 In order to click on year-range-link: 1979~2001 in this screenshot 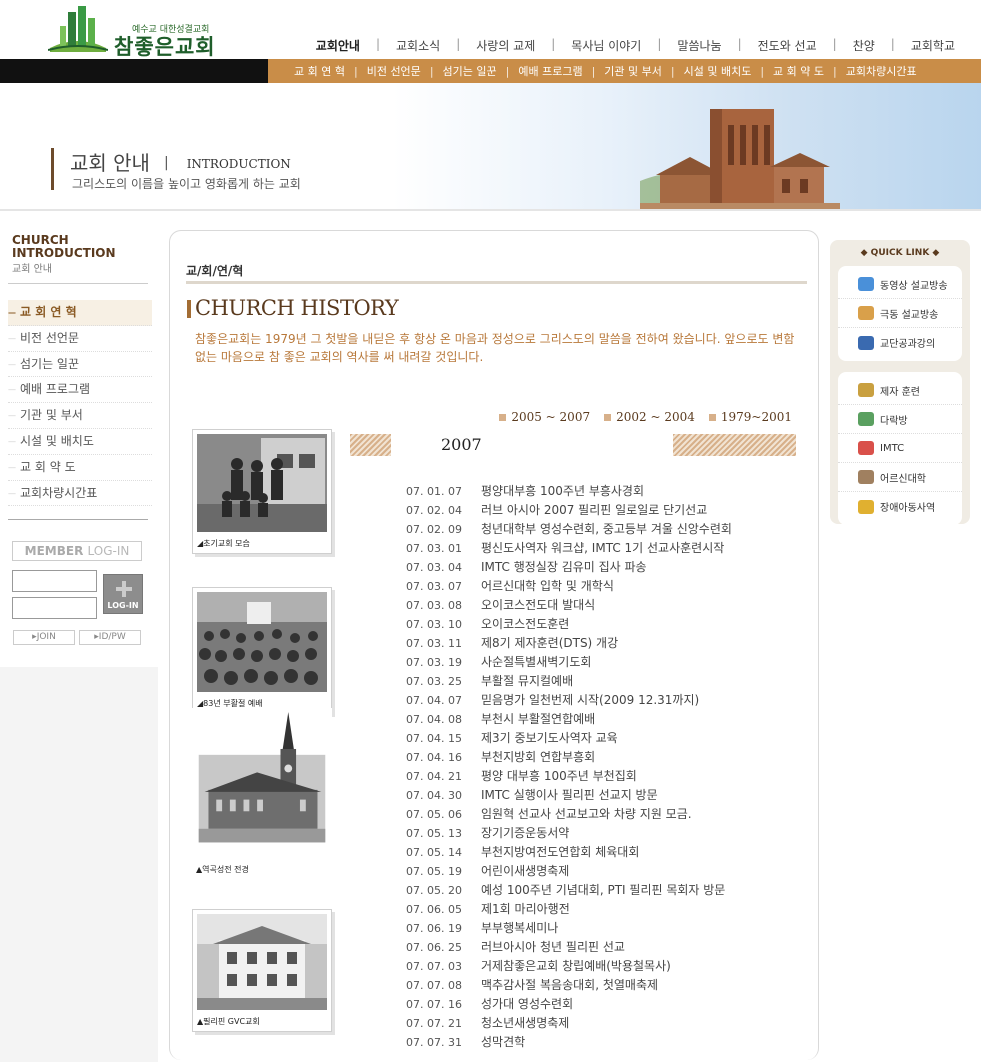, I will do `click(750, 417)`.